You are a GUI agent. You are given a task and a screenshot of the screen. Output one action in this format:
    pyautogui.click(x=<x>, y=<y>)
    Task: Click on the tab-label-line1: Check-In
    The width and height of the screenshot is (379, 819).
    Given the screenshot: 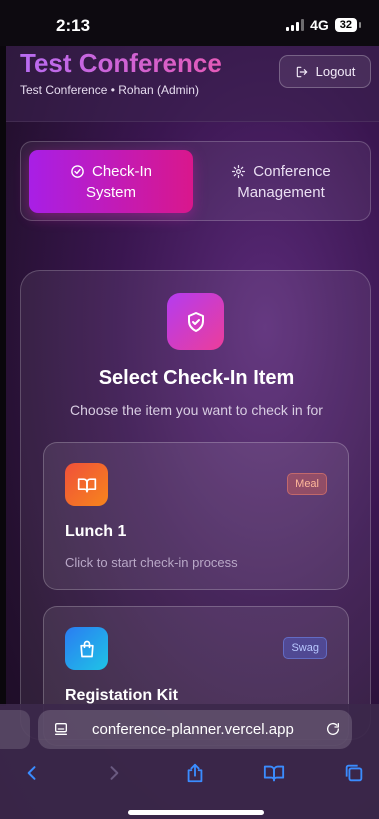 What is the action you would take?
    pyautogui.click(x=122, y=171)
    